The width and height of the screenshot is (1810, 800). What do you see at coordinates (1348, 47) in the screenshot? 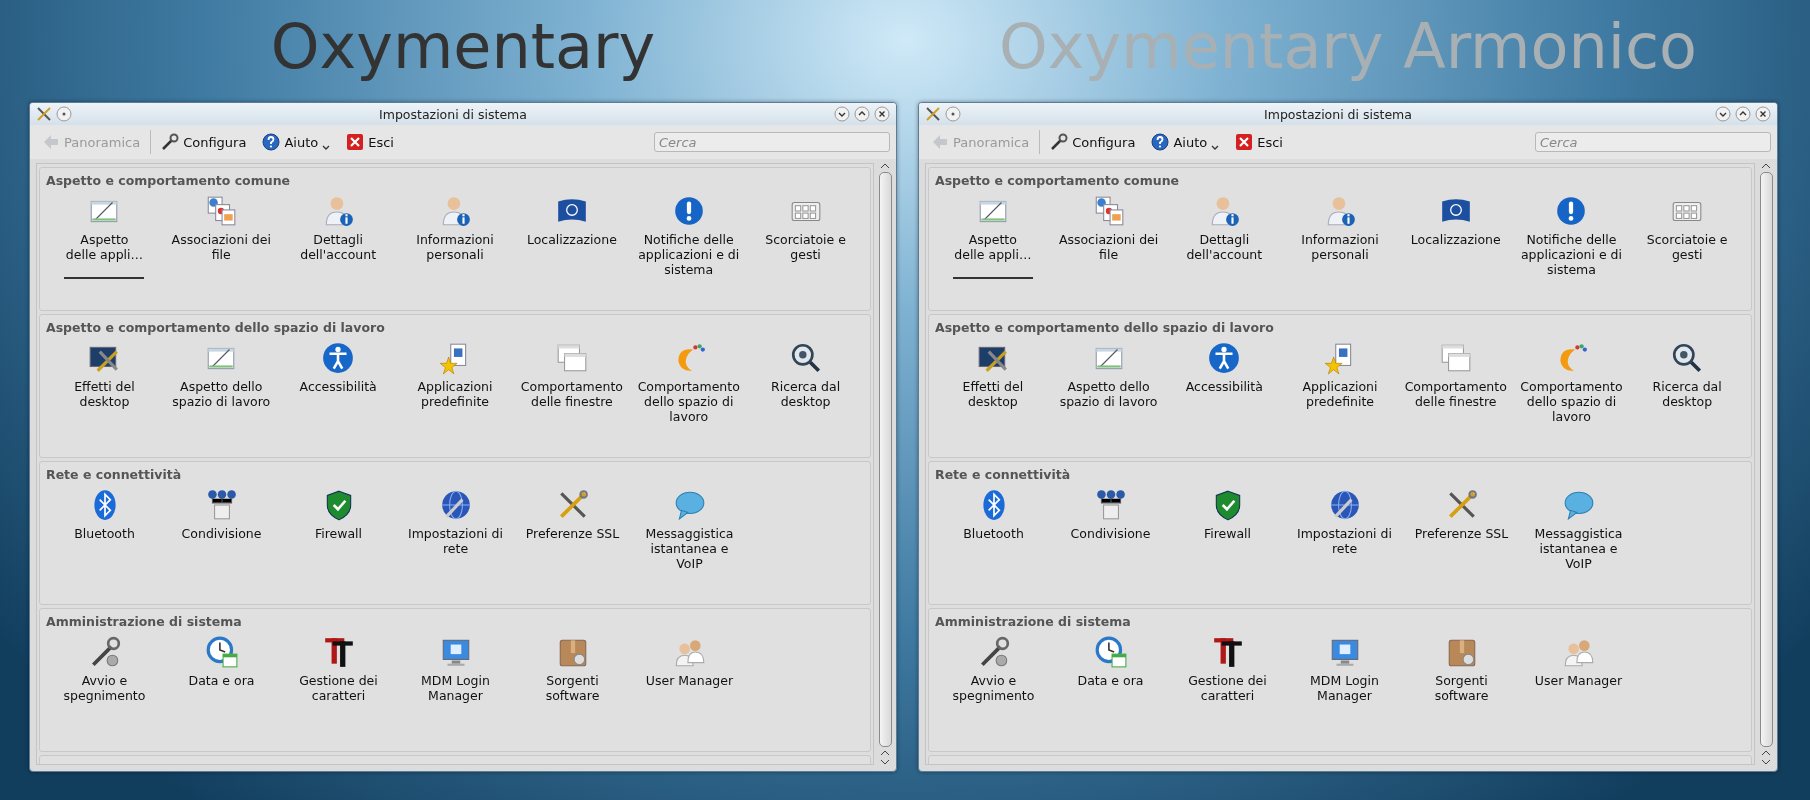
I see `desktop-heading: Oxymentary Armonico` at bounding box center [1348, 47].